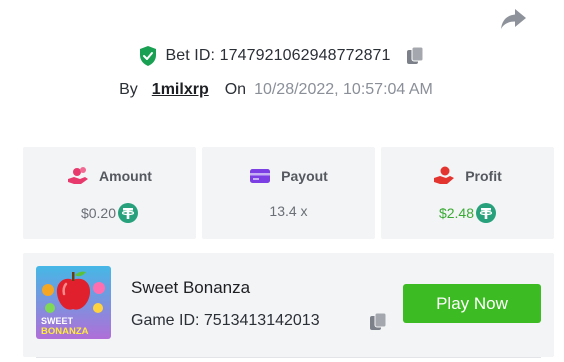  What do you see at coordinates (191, 287) in the screenshot?
I see `game-title: Sweet Bonanza` at bounding box center [191, 287].